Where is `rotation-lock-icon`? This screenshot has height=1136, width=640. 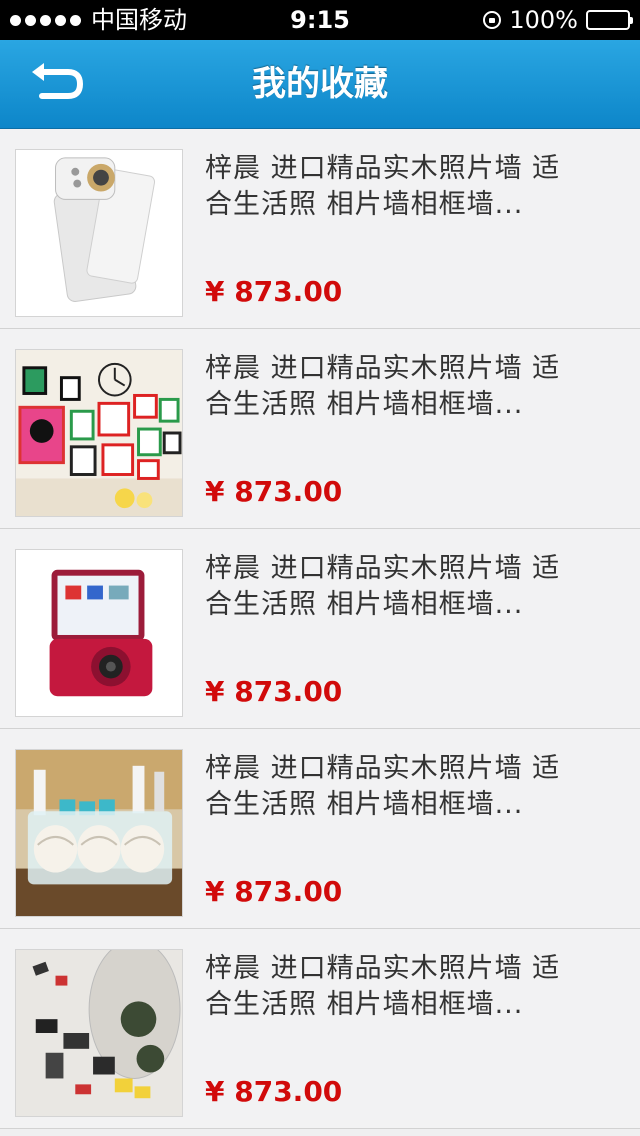
rotation-lock-icon is located at coordinates (492, 20).